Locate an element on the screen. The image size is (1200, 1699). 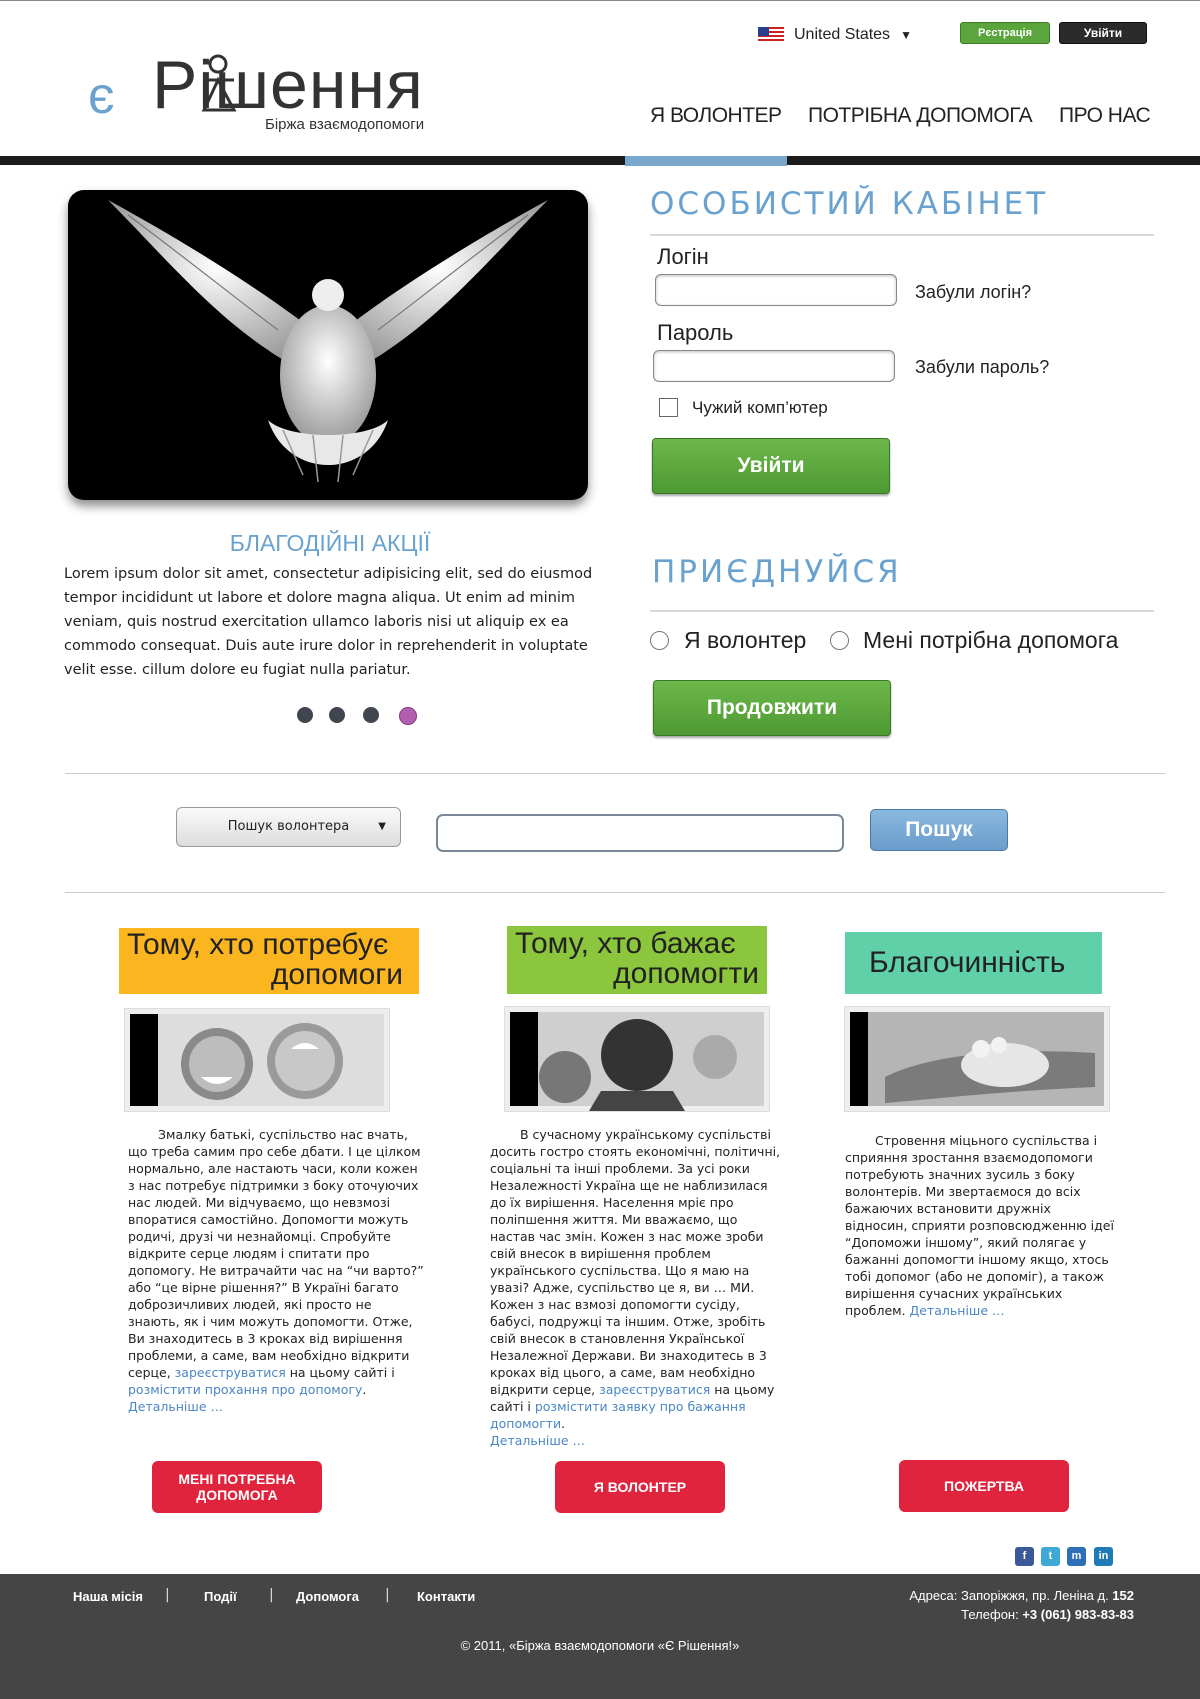
want-help-heading: Тому, хто бажає допомогти is located at coordinates (637, 960).